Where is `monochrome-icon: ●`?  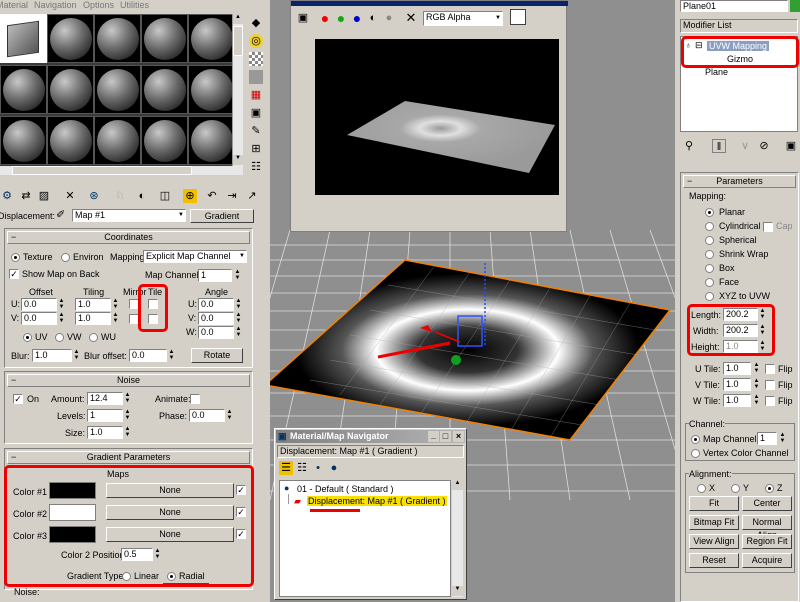
monochrome-icon: ● is located at coordinates (389, 18).